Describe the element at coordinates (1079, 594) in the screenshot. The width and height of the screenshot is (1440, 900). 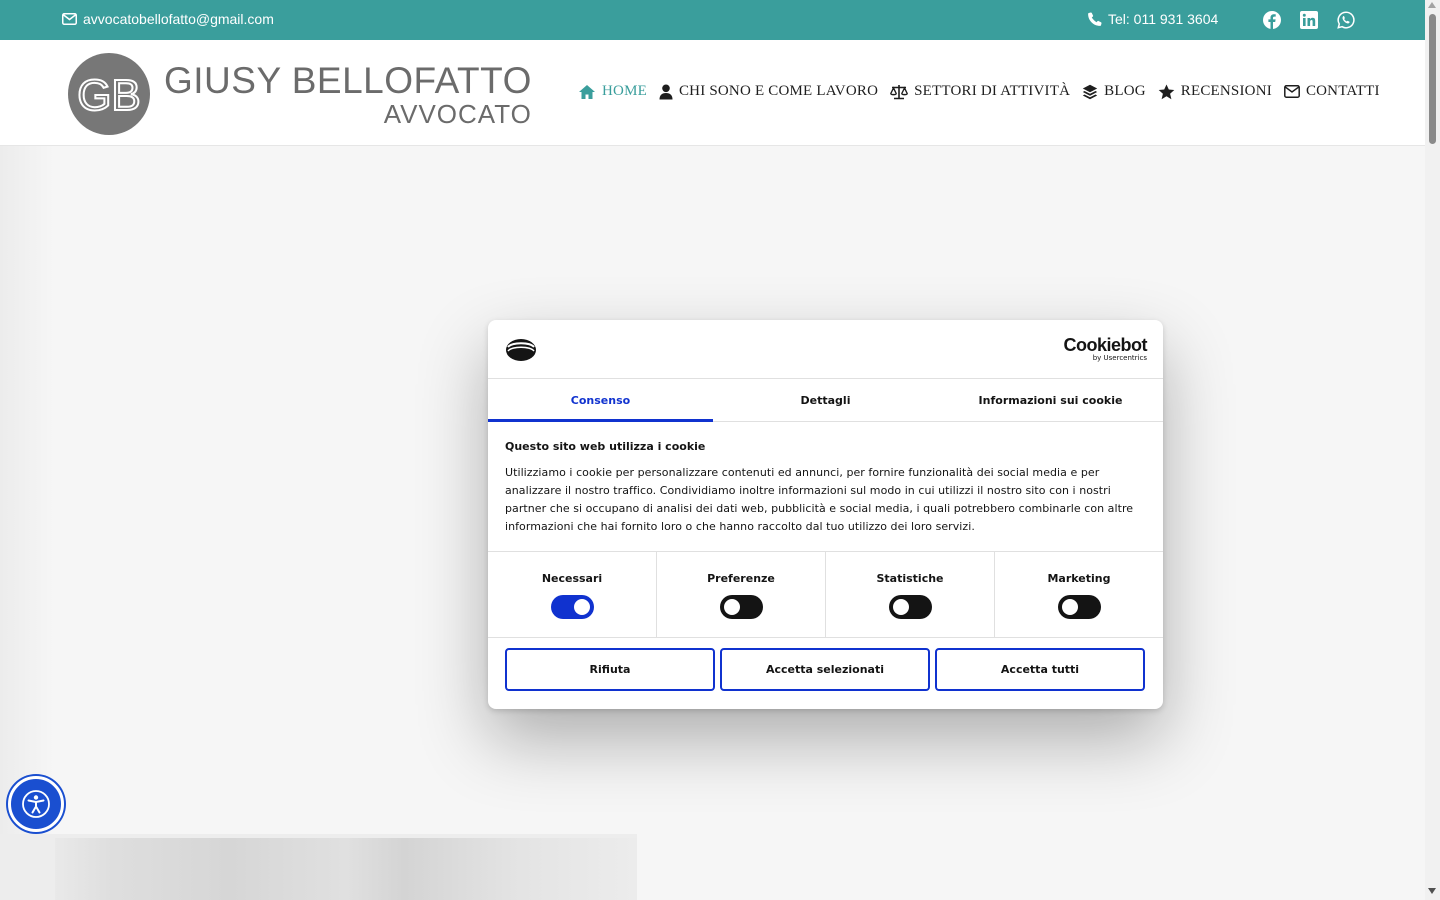
I see `category-marketing: Marketing` at that location.